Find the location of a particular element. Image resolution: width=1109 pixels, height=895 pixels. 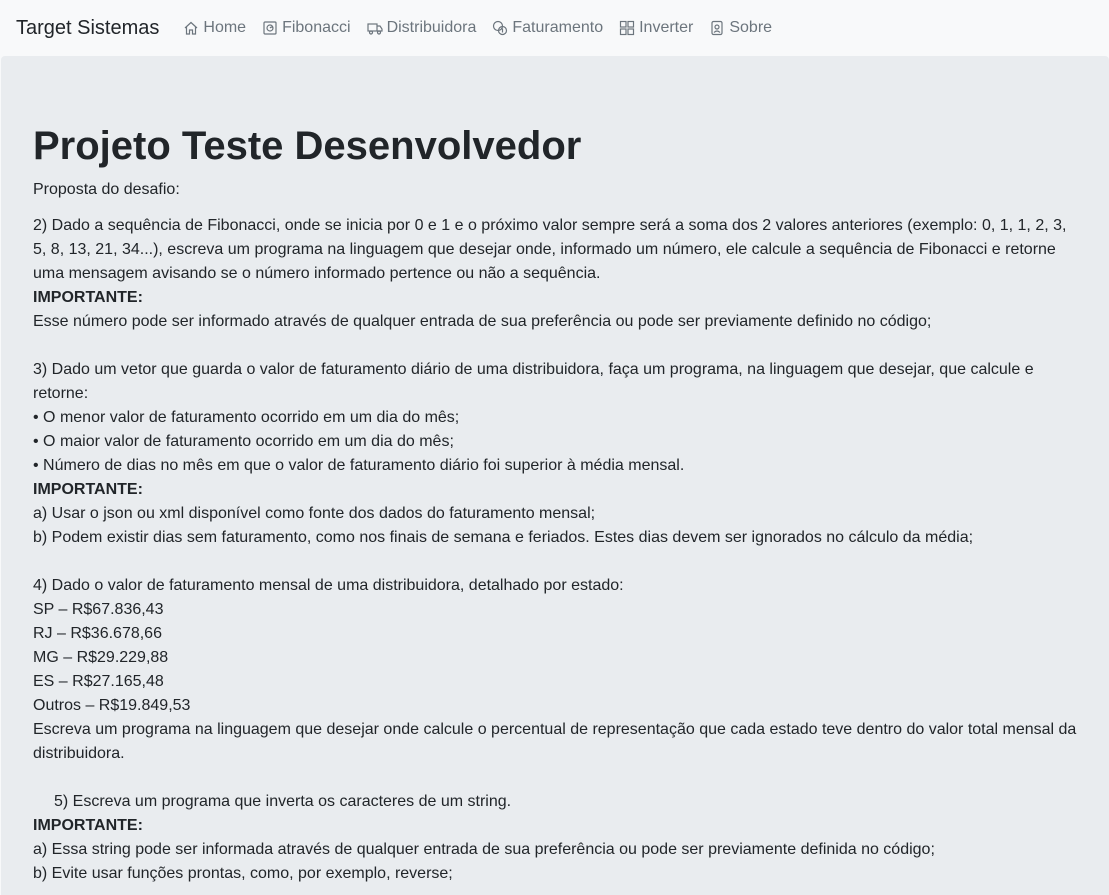

grid-icon is located at coordinates (627, 28).